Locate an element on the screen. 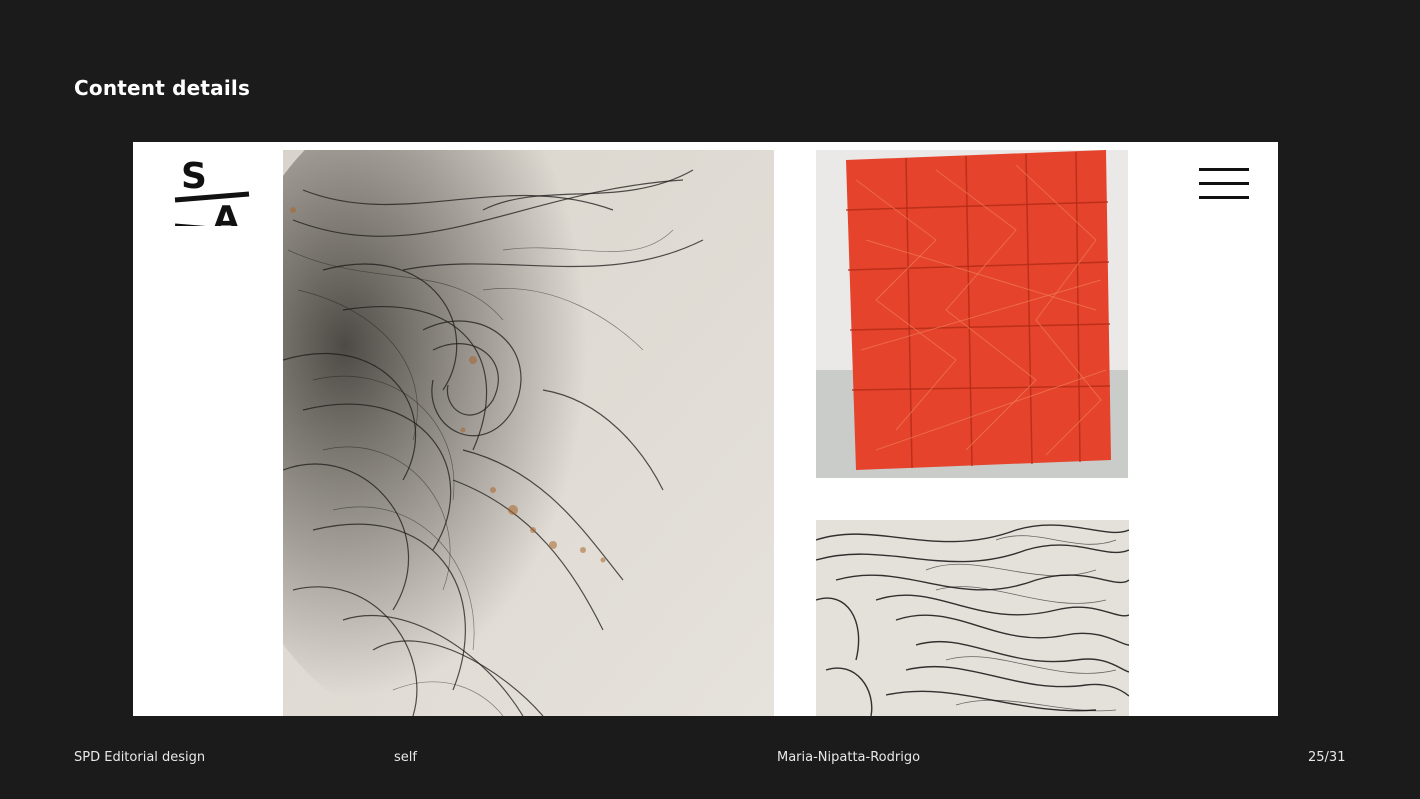  footer-project-type: self is located at coordinates (405, 757).